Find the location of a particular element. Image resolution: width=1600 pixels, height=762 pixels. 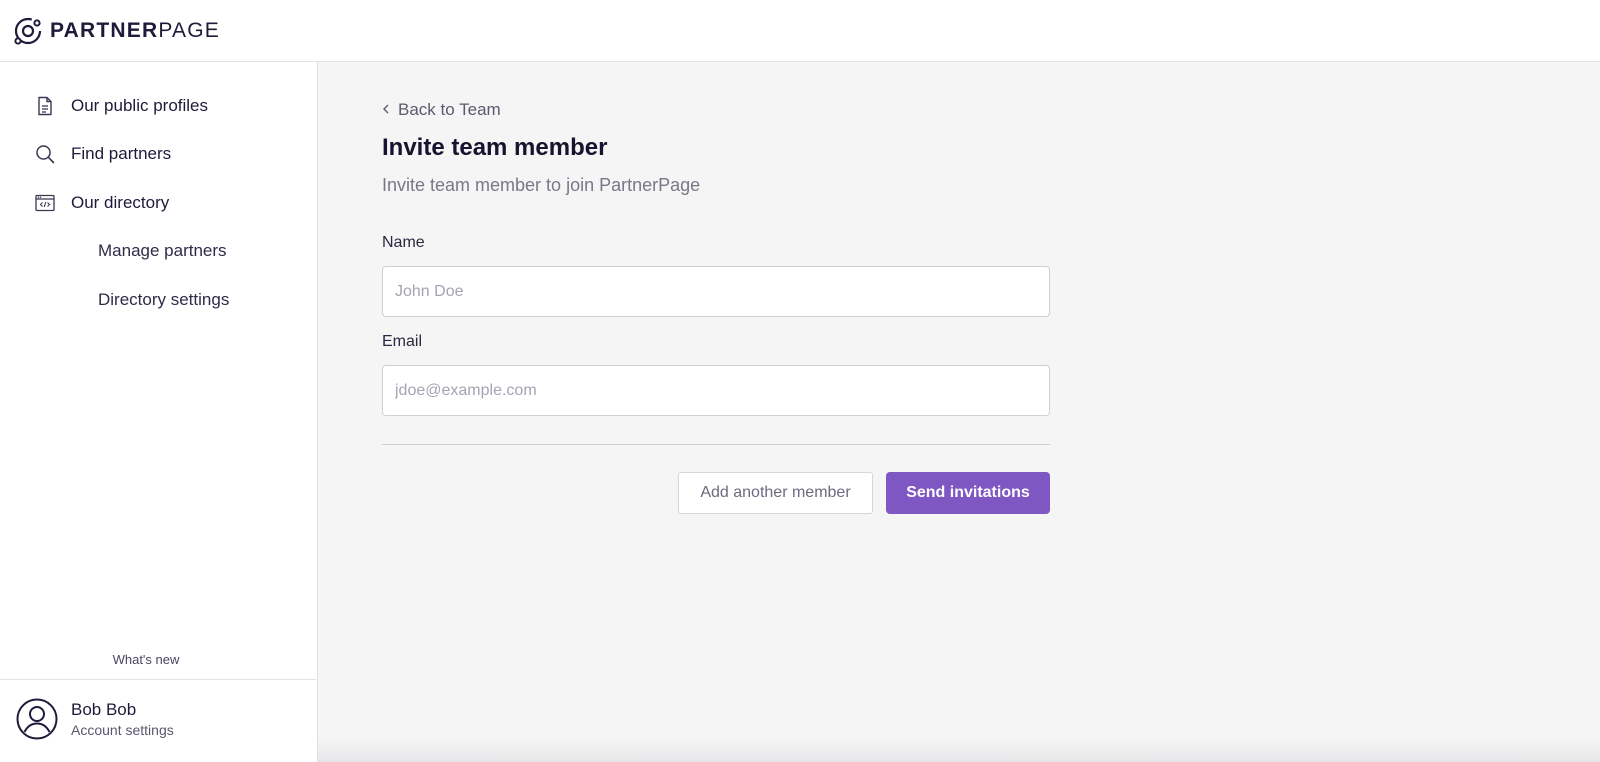

brand-logo: PARTNERPAGE is located at coordinates (116, 31).